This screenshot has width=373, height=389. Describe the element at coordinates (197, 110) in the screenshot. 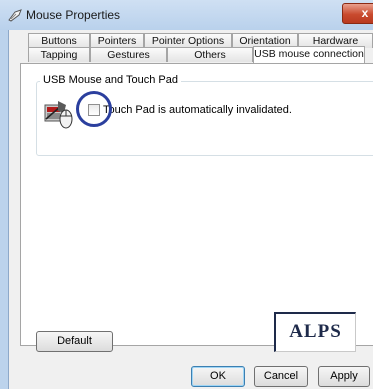

I see `touchpad-invalidate-label: Touch Pad is automatically invalidated.` at that location.